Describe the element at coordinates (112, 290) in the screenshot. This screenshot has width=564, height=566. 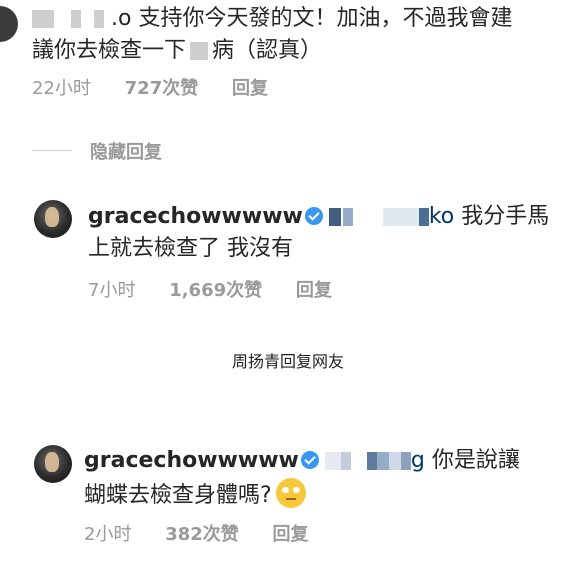
I see `comment-time: 7小时` at that location.